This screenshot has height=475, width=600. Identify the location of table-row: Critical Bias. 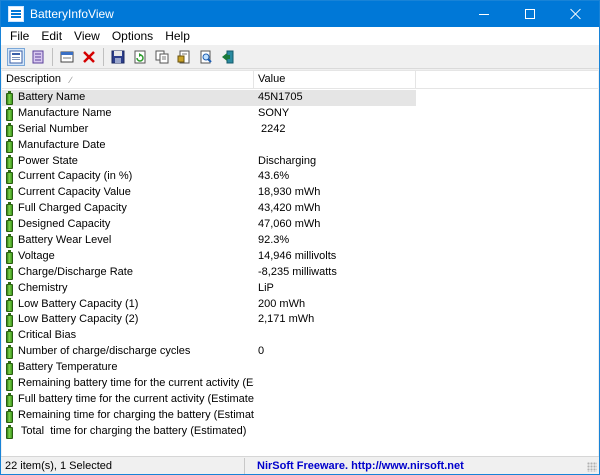
(300, 336).